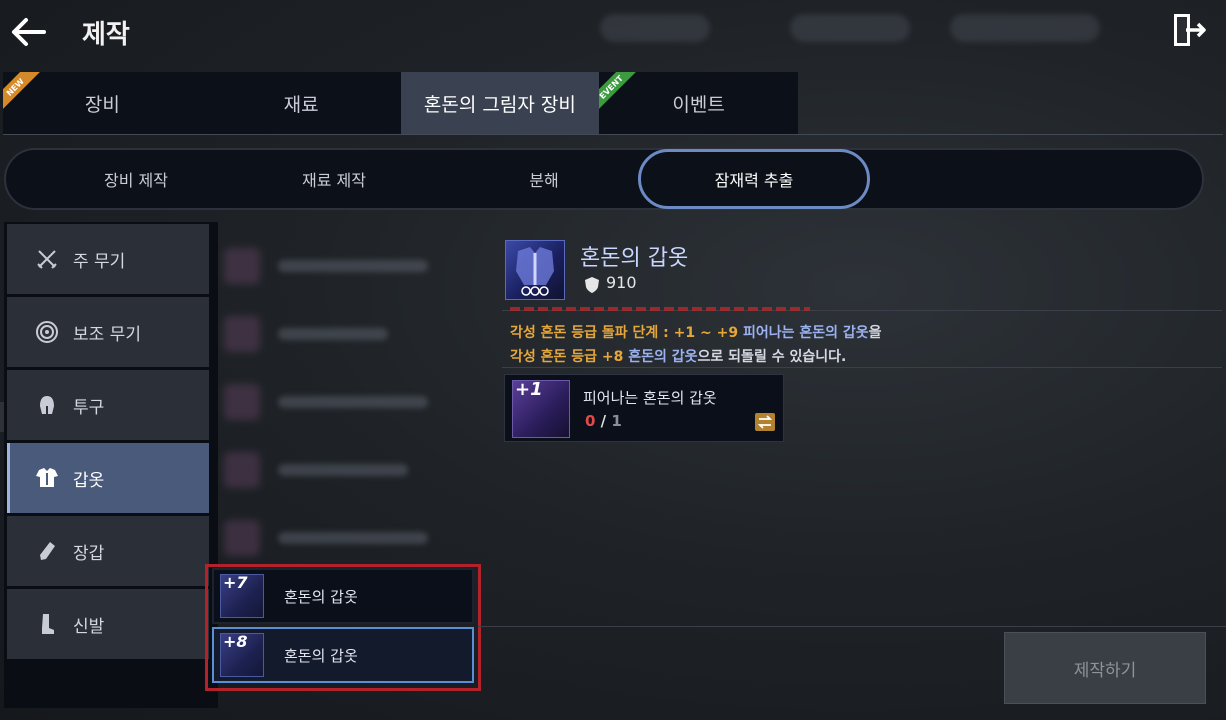  I want to click on list-item-chaos-armor-7: +7 혼돈의 갑옷, so click(343, 596).